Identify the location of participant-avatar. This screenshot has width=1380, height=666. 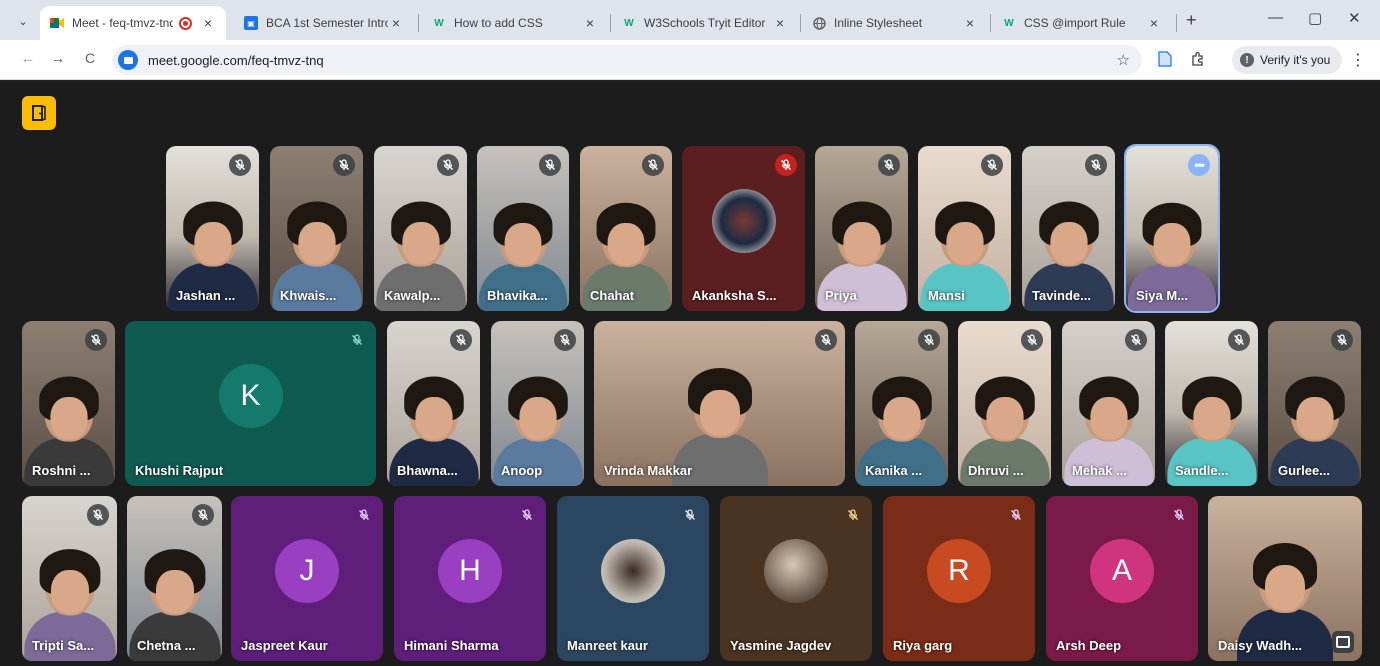
(743, 220).